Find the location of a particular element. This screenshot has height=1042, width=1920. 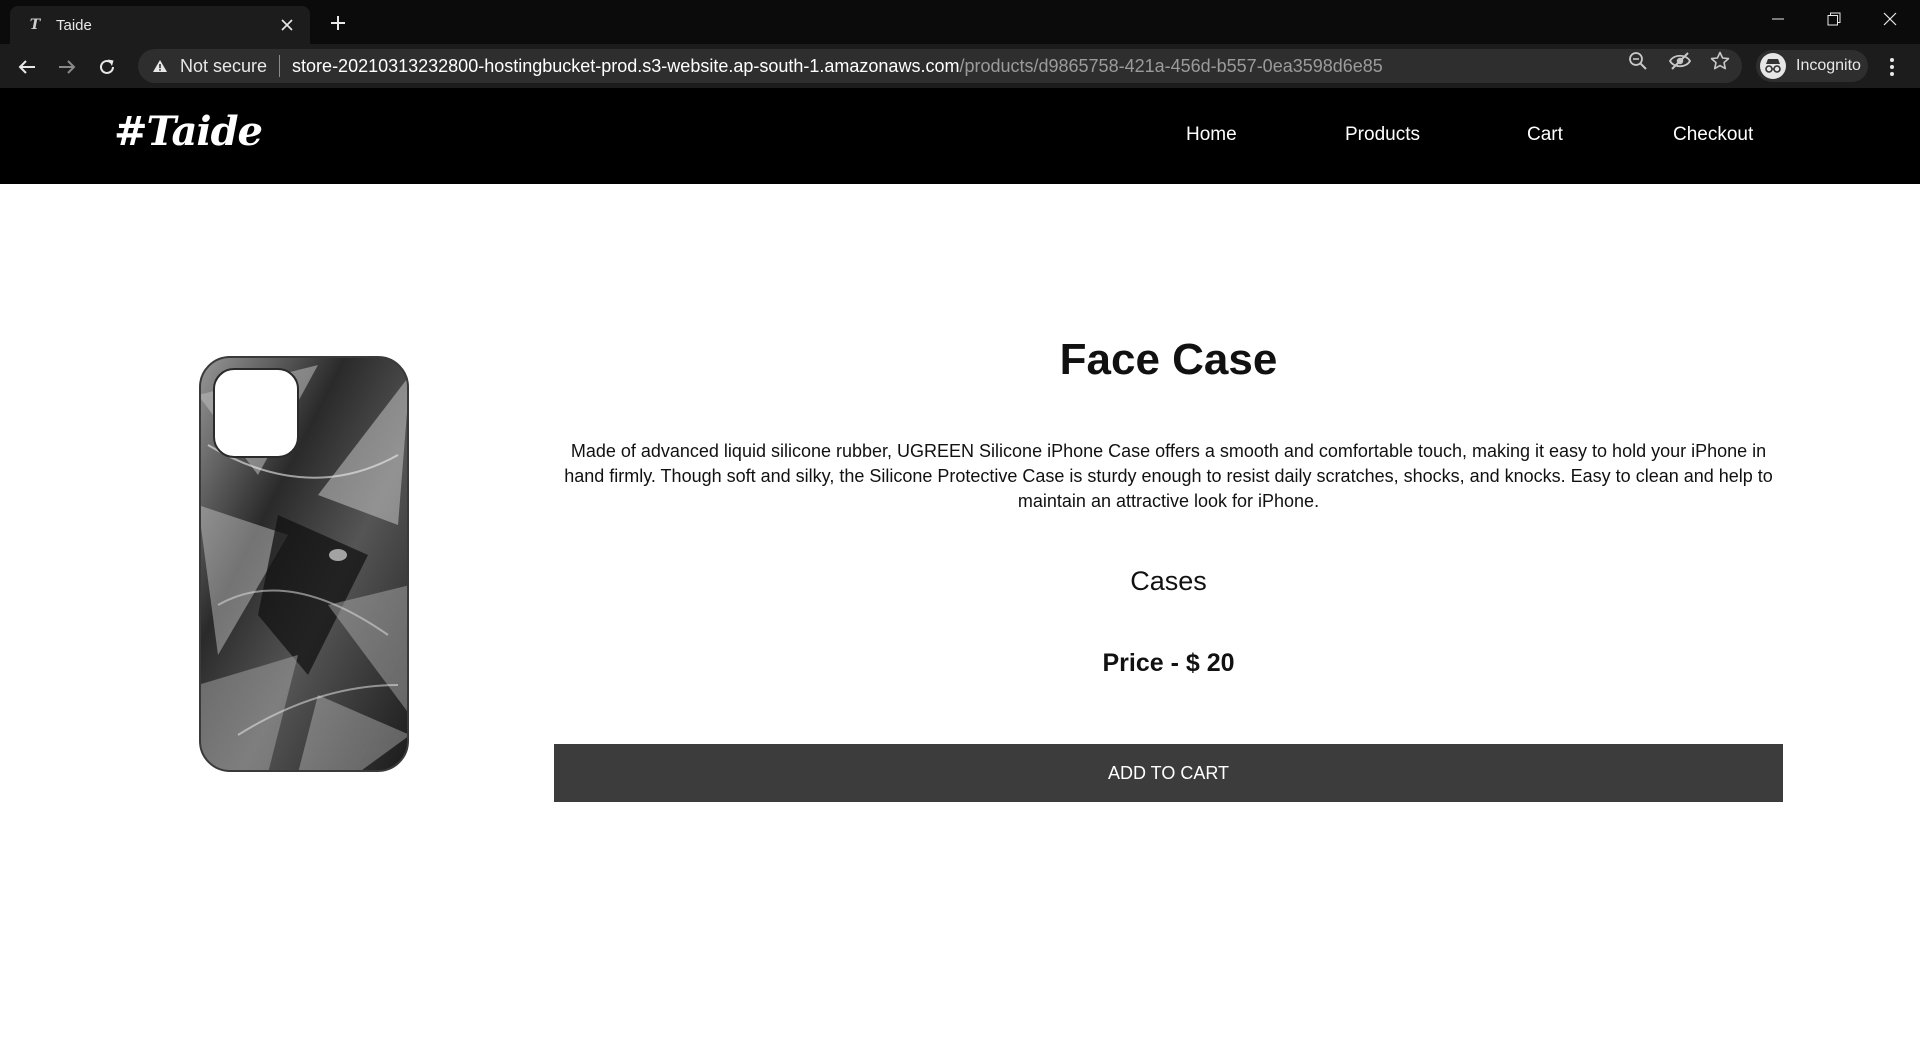

product-image is located at coordinates (304, 564).